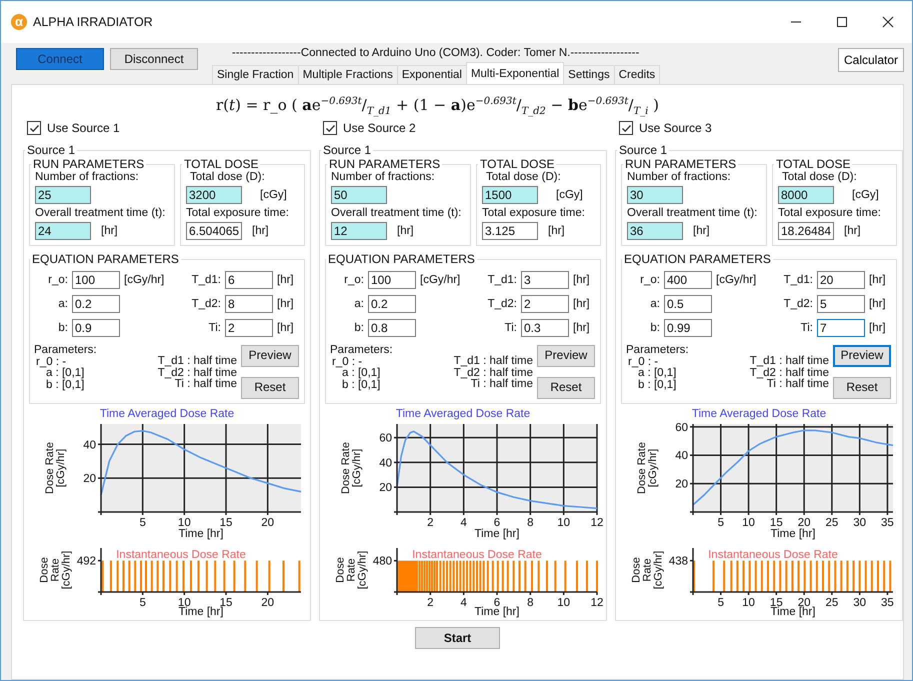 The height and width of the screenshot is (681, 913). I want to click on axis-tick-label: 4, so click(463, 523).